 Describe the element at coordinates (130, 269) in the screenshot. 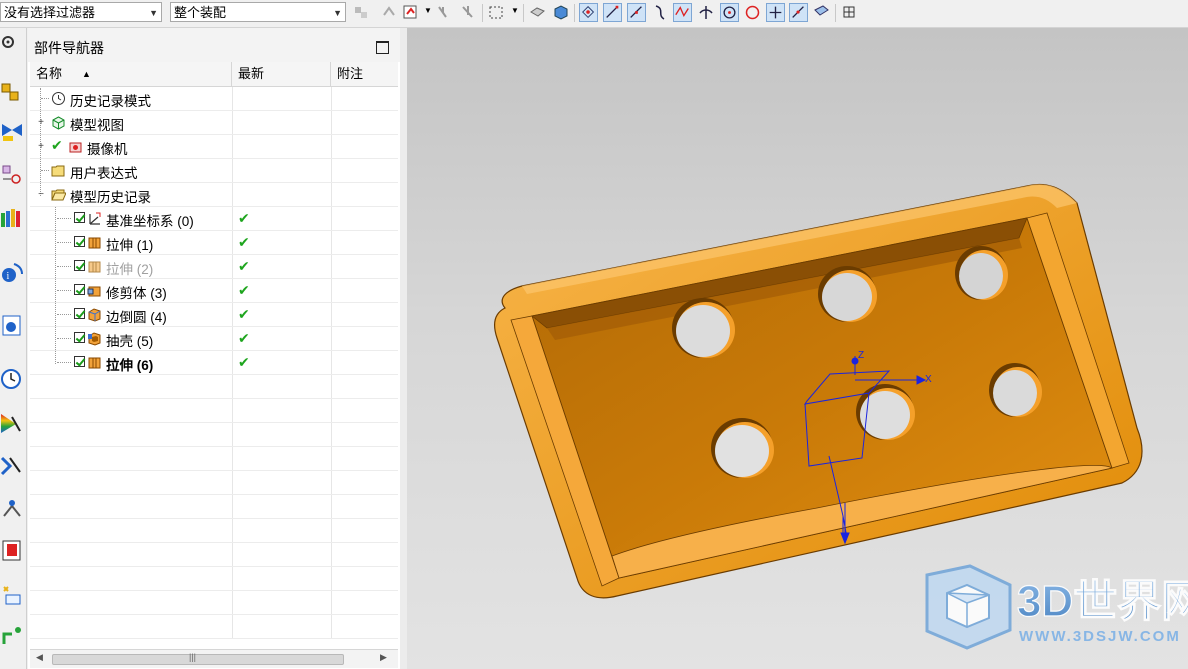

I see `tree-row-label: 拉伸 (2)` at that location.